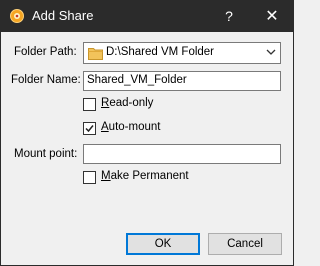 The height and width of the screenshot is (266, 320). I want to click on mount-point-field, so click(182, 154).